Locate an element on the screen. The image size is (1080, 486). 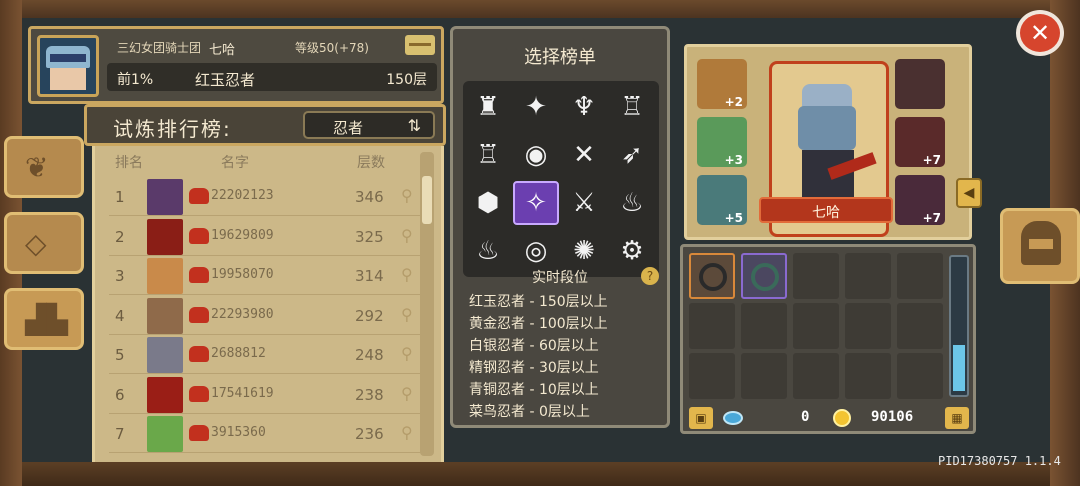
helmet-tab-button is located at coordinates (1040, 246).